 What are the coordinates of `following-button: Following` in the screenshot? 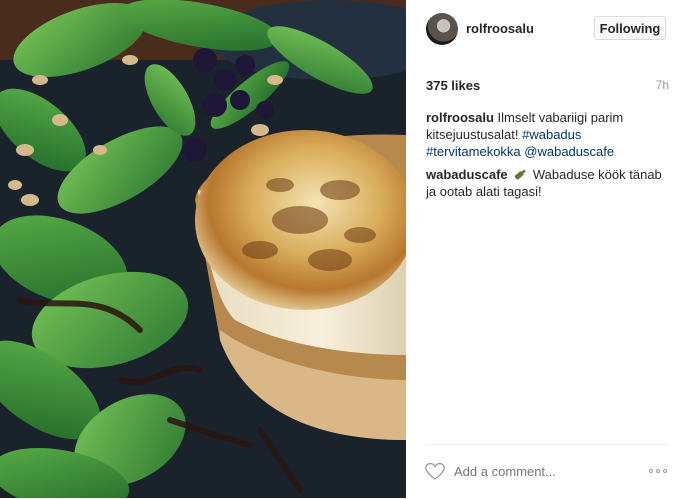 It's located at (630, 28).